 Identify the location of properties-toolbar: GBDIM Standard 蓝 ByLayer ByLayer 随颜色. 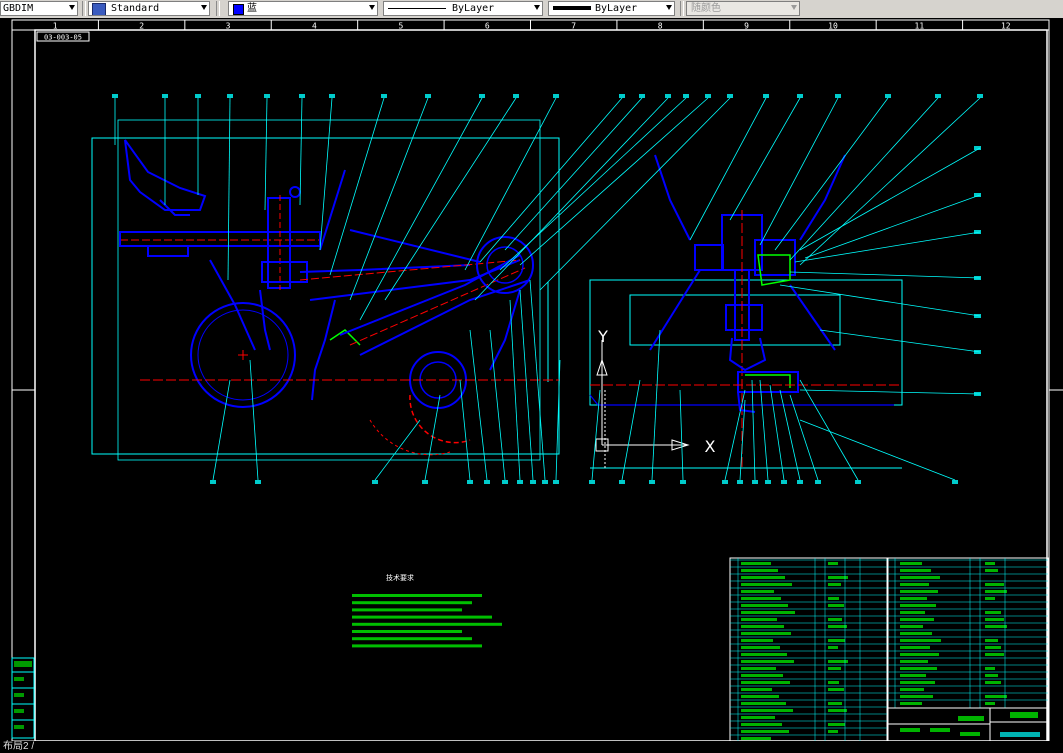
(531, 9).